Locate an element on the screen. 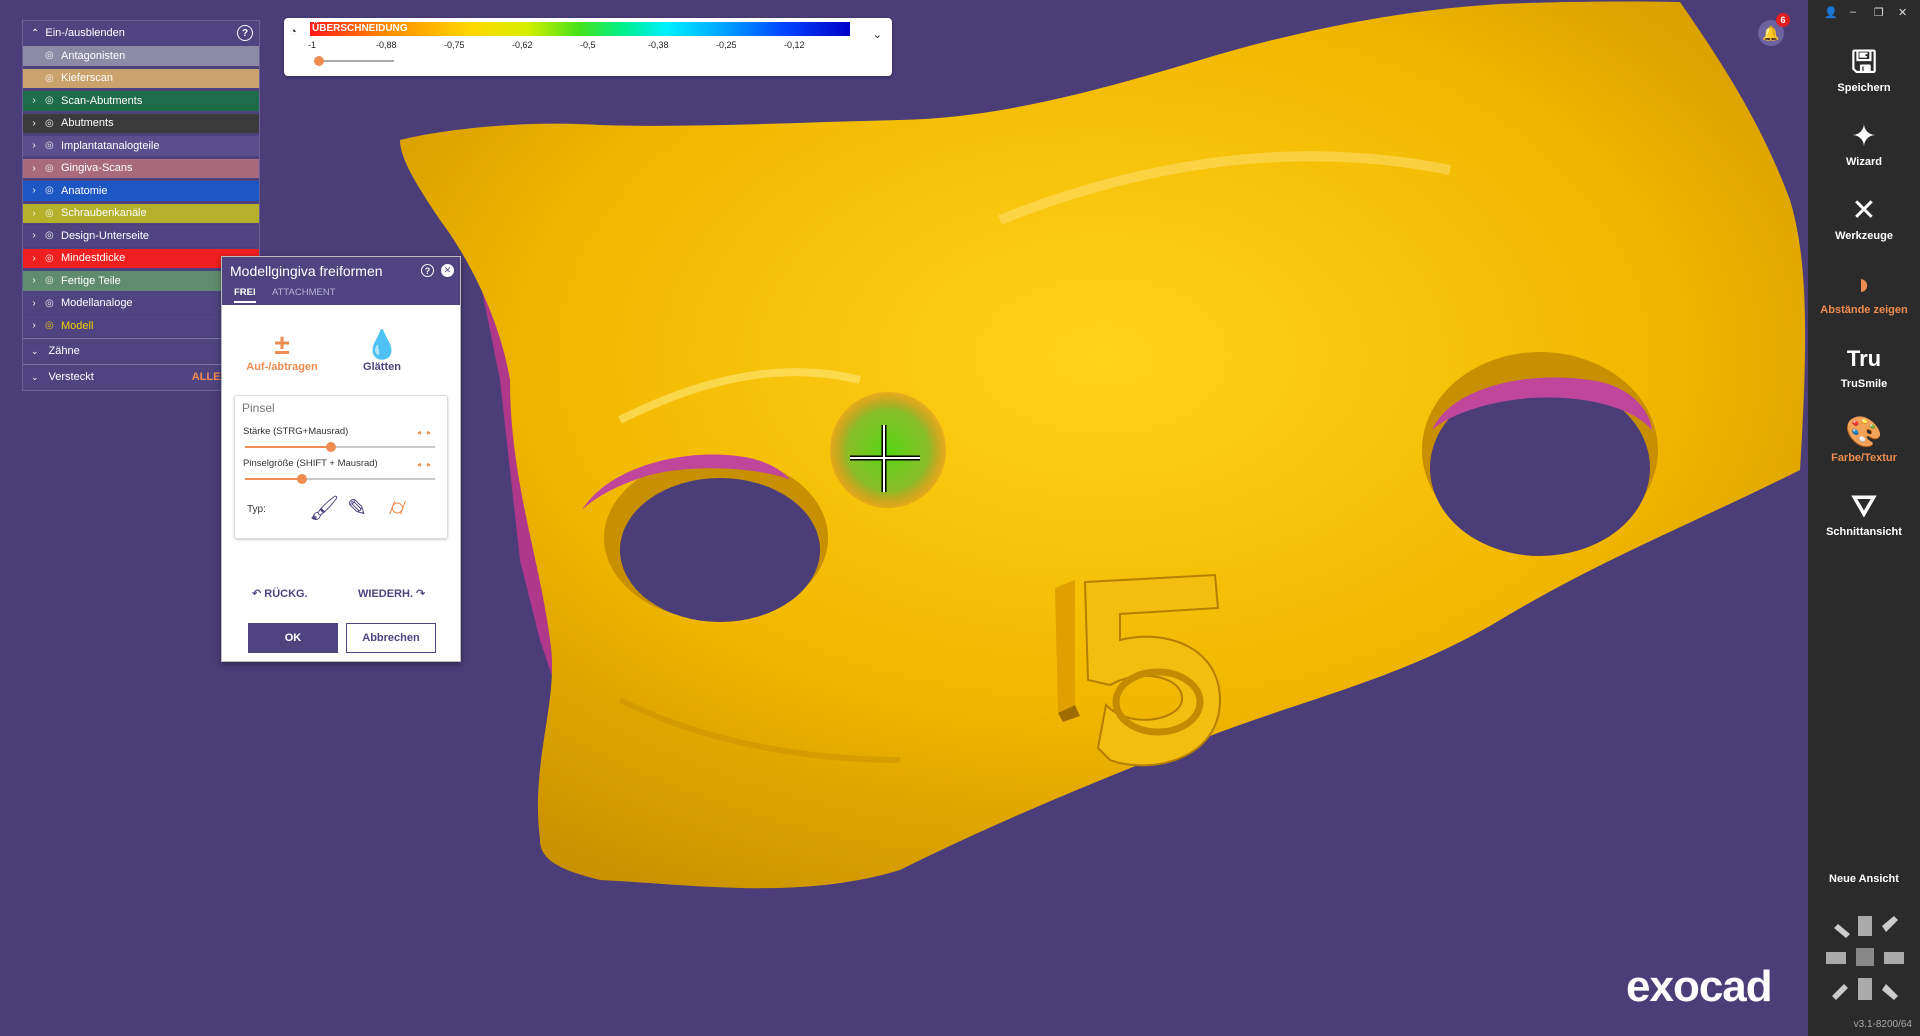 This screenshot has height=1036, width=1920. gauge-icon: ◔ is located at coordinates (297, 33).